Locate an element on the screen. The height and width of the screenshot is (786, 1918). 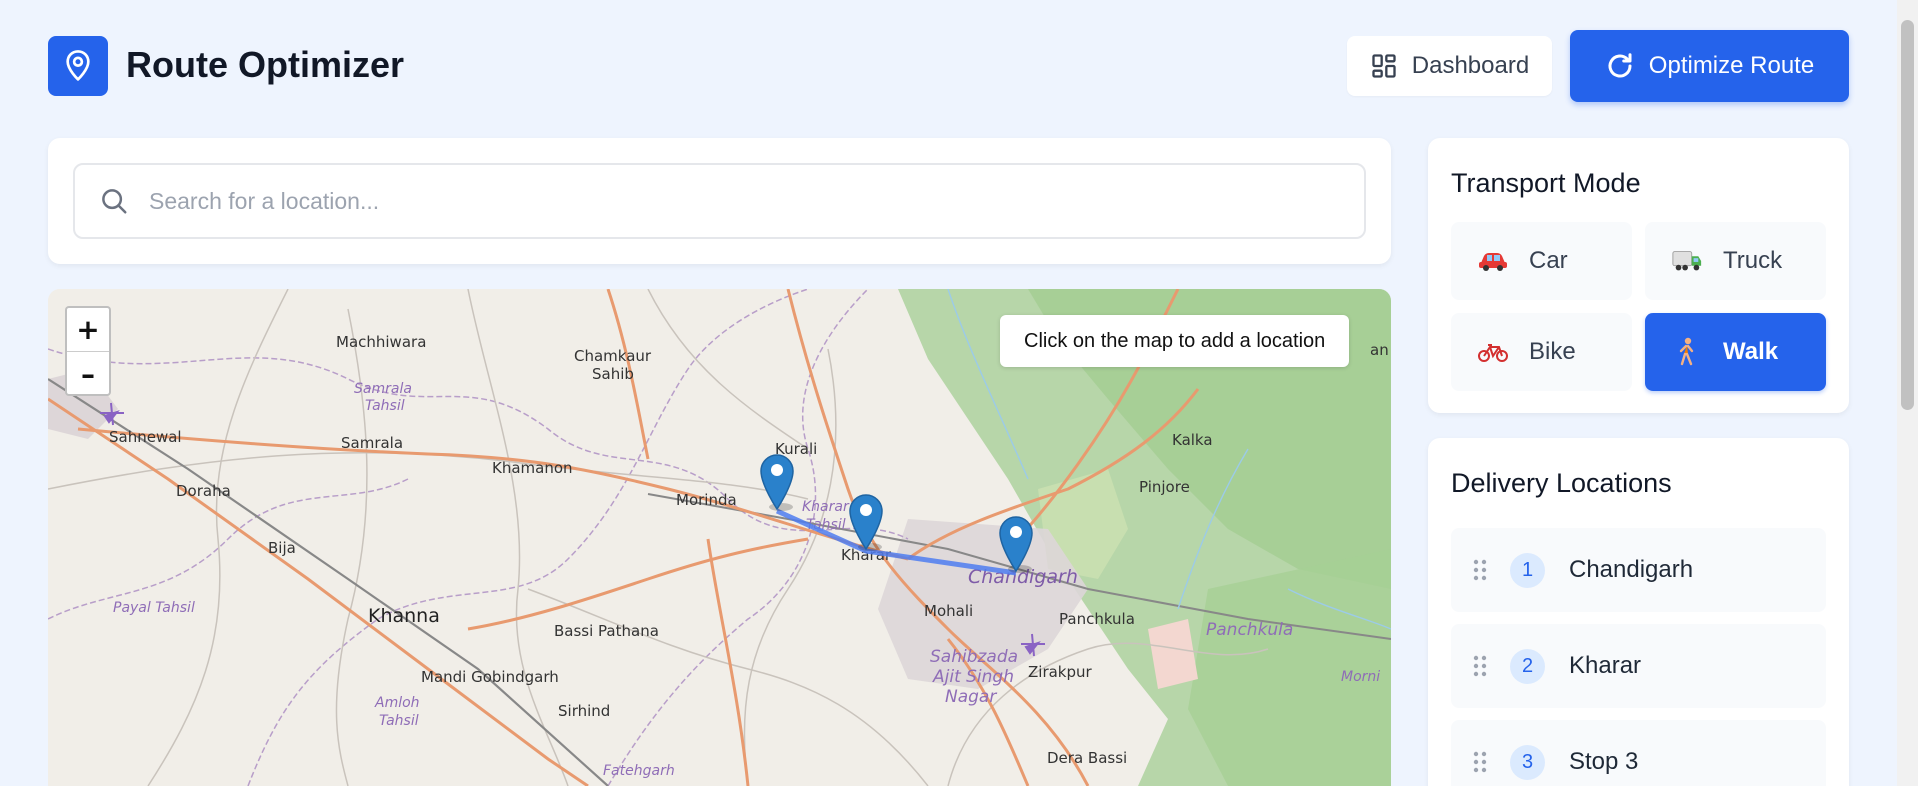
mode-car-button: Car is located at coordinates (1541, 261).